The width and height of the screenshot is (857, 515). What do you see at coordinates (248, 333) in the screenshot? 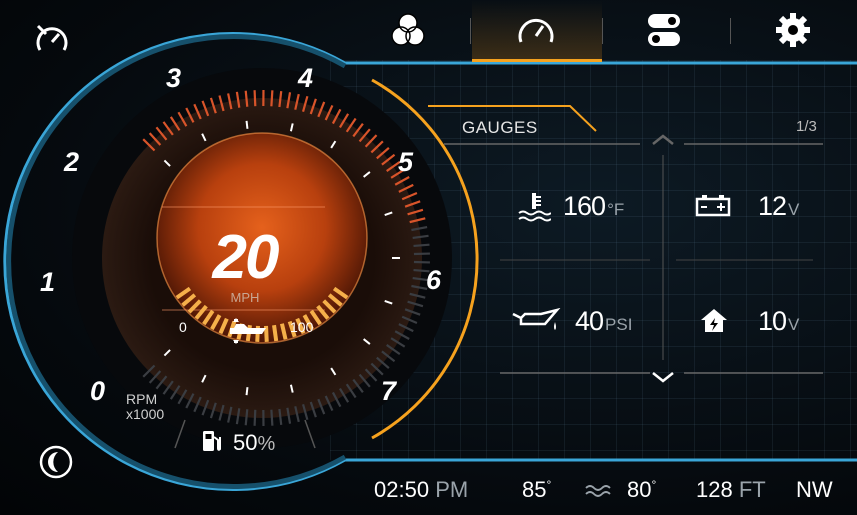
I see `boat-trim-icon` at bounding box center [248, 333].